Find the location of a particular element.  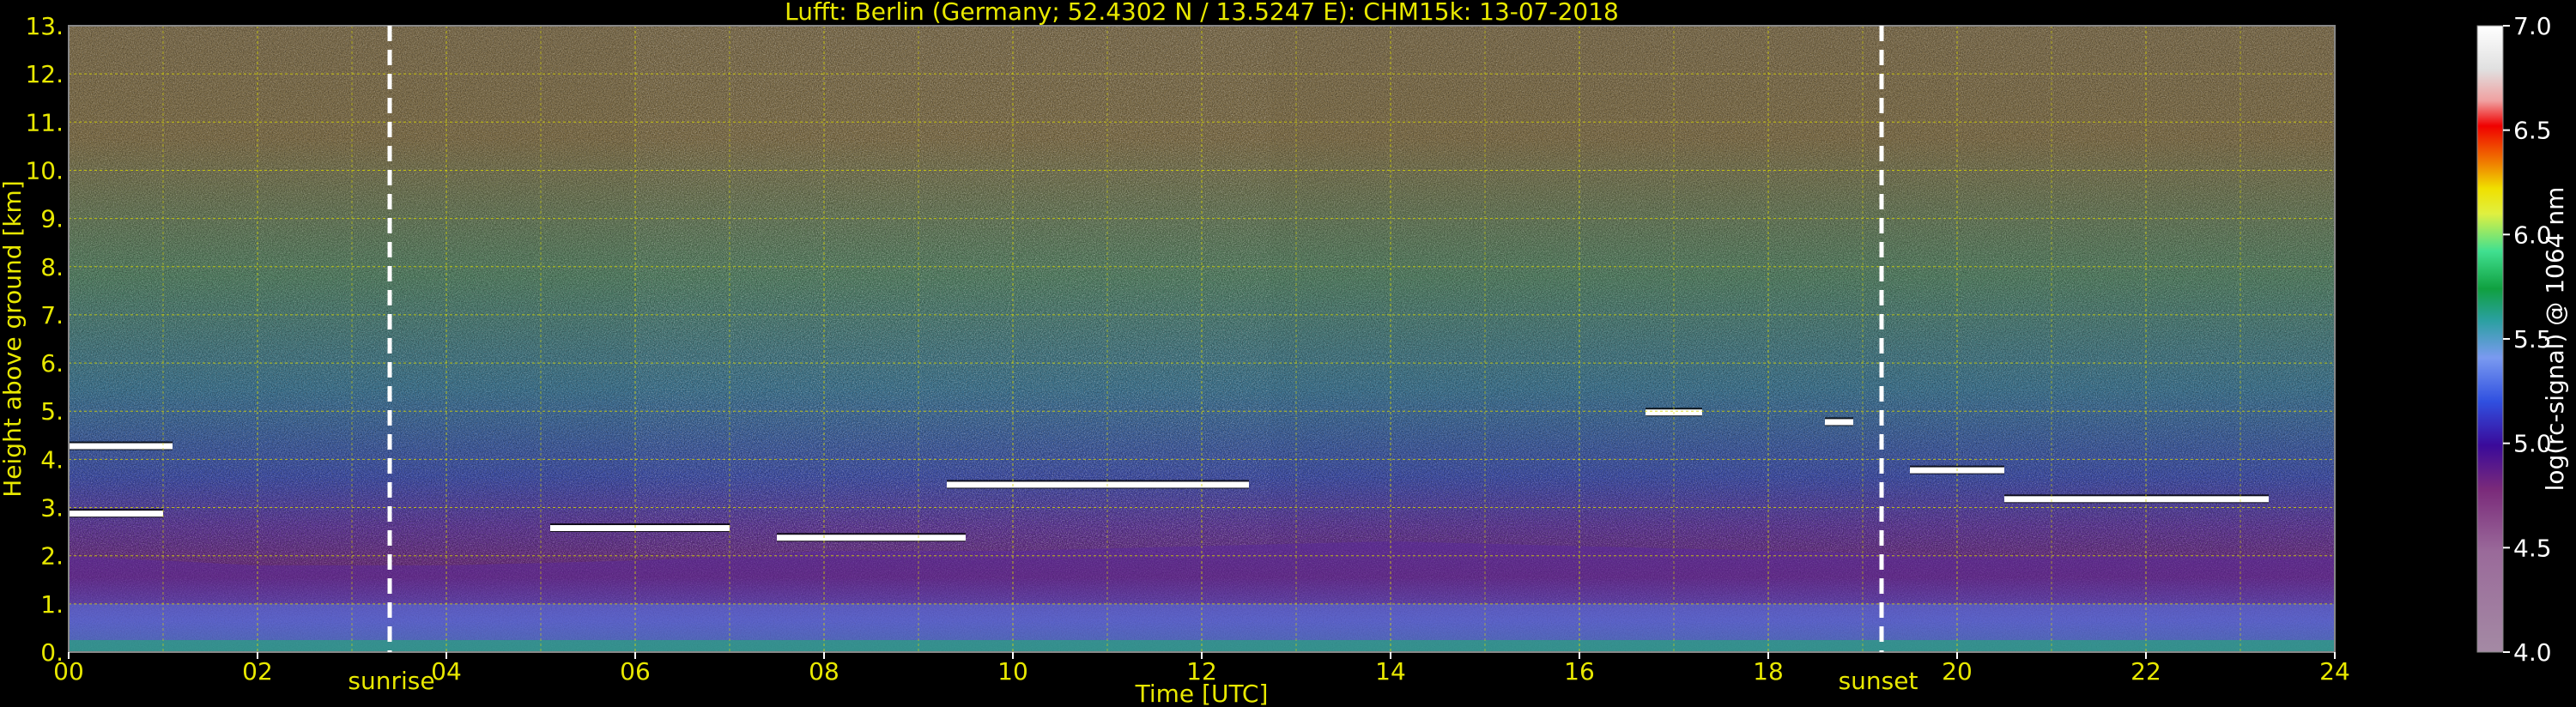

x-tick-label: 24 is located at coordinates (2334, 671).